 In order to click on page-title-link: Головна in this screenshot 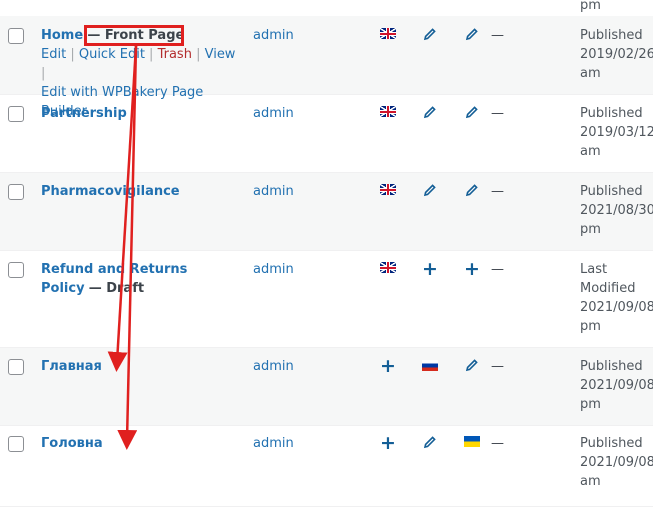, I will do `click(72, 443)`.